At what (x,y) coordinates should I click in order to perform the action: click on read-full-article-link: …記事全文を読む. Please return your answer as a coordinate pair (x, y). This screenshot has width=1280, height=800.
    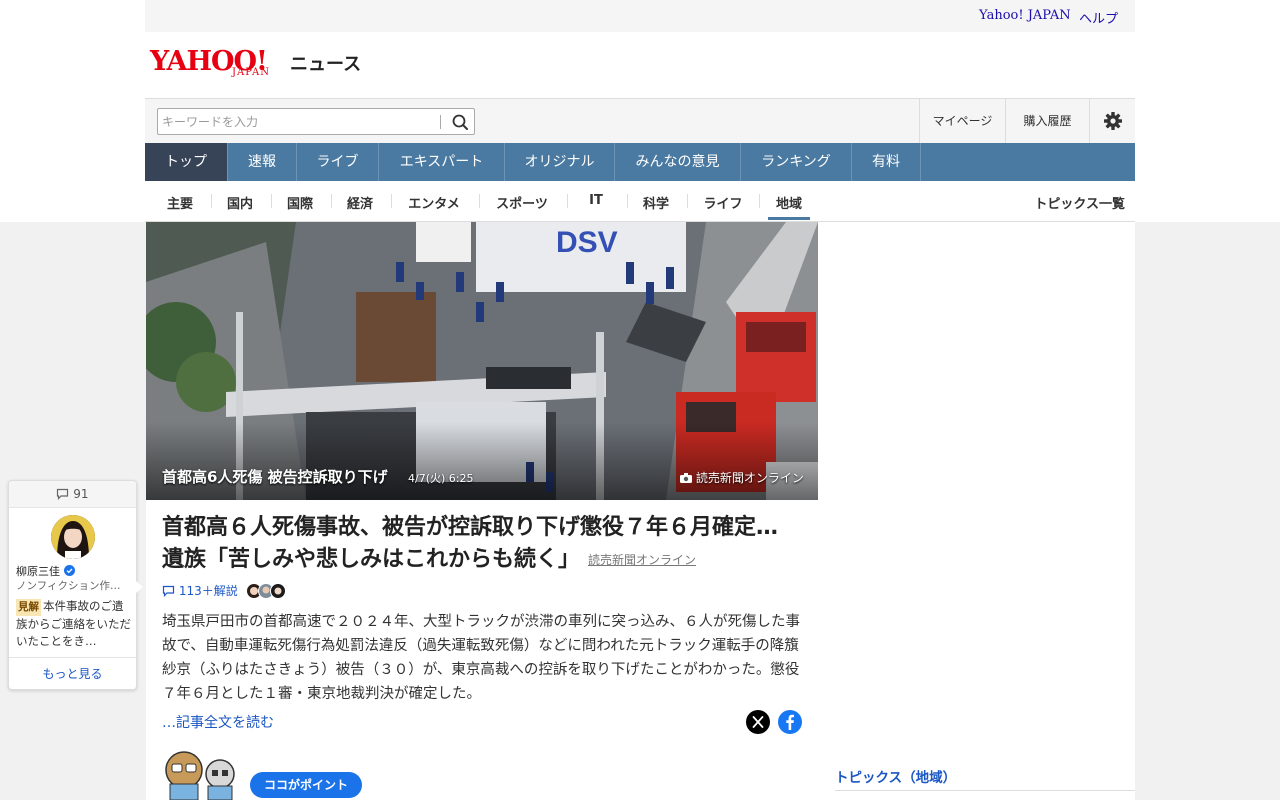
    Looking at the image, I should click on (218, 722).